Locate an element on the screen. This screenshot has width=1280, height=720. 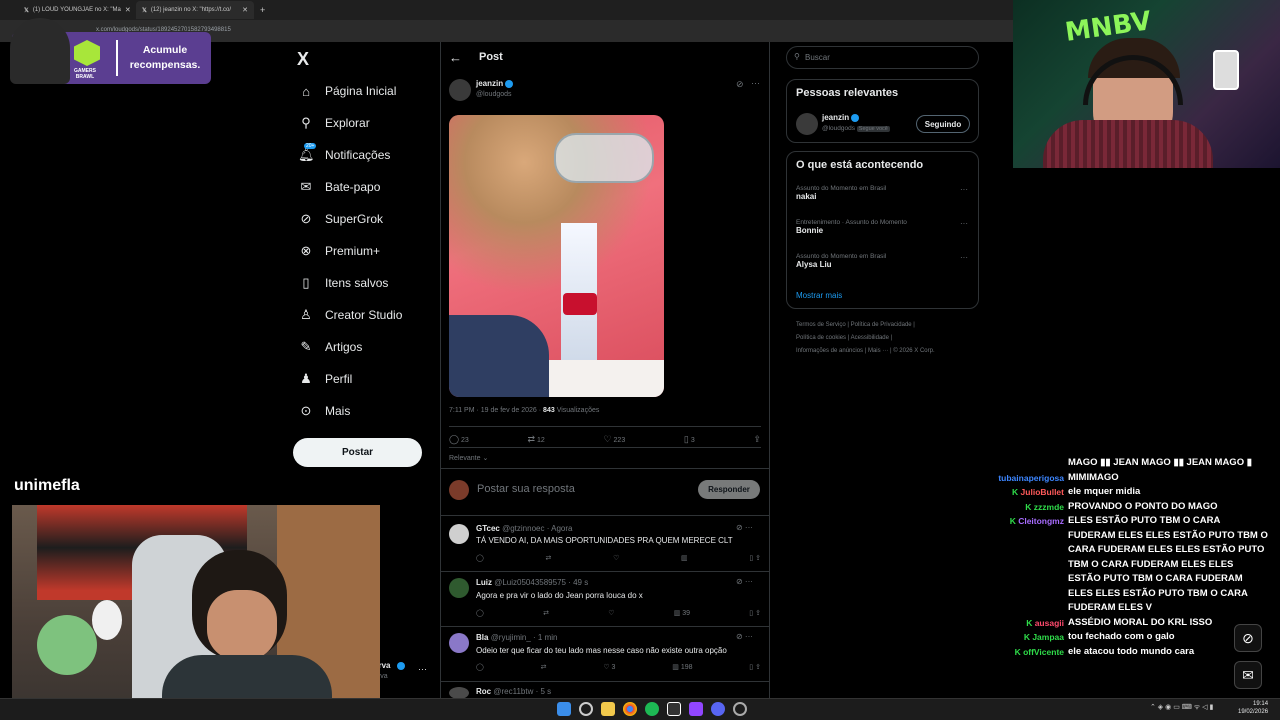
comment-author: GTcec @gtzinnoec · Agora is located at coordinates (524, 528).